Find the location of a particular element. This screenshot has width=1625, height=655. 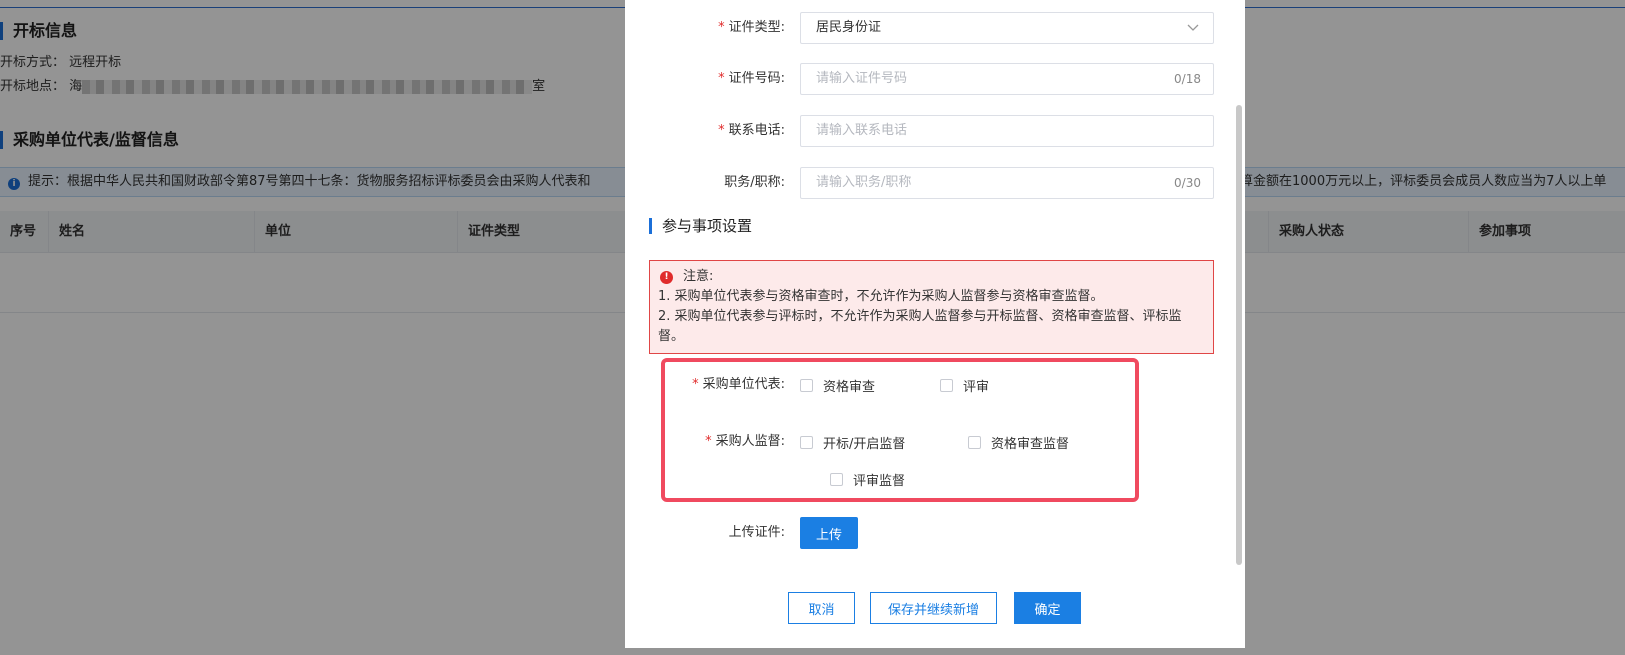

phone-placeholder: 请输入联系电话 is located at coordinates (862, 130).